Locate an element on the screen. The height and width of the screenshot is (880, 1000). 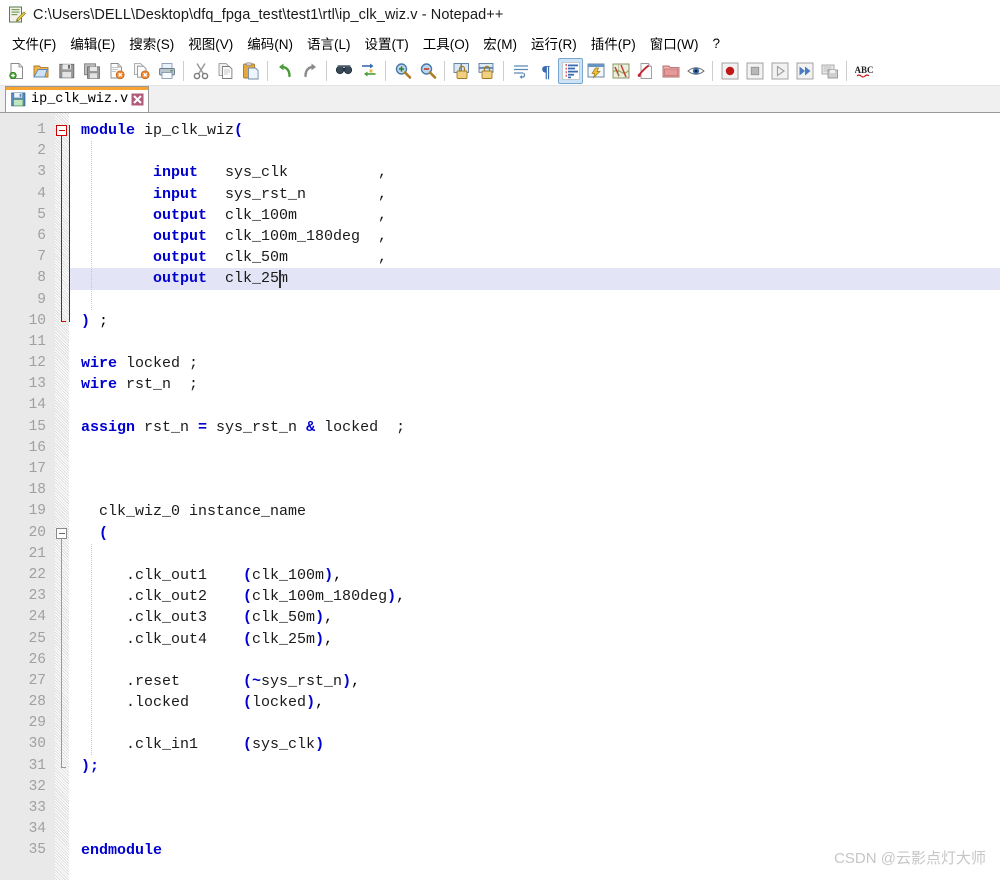
function-list-button is located at coordinates (645, 71).